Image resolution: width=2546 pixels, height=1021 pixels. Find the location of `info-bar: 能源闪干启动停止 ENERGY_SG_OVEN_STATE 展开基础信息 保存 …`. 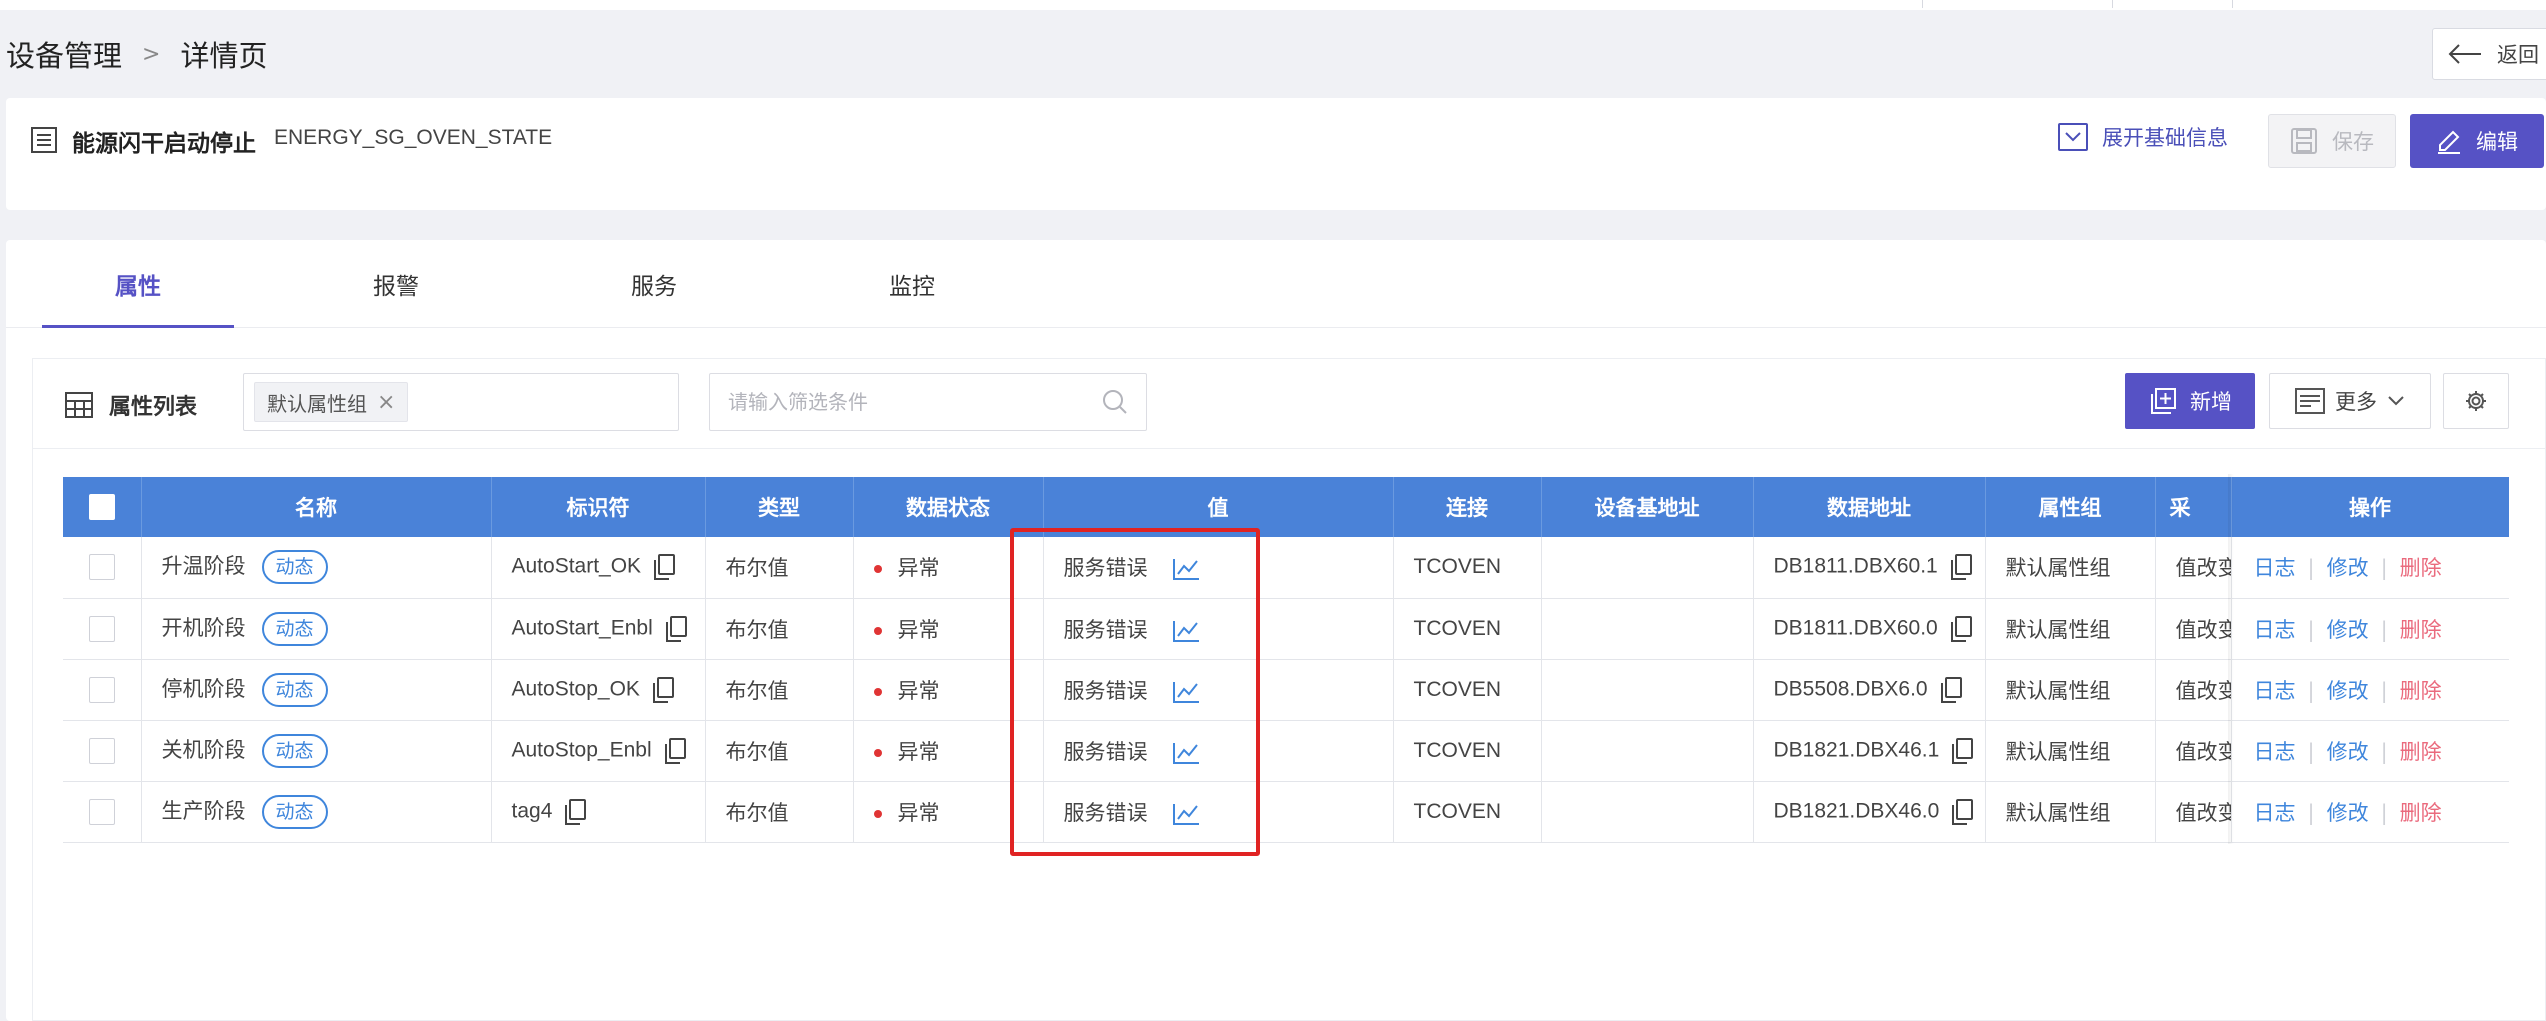

info-bar: 能源闪干启动停止 ENERGY_SG_OVEN_STATE 展开基础信息 保存 … is located at coordinates (1276, 154).